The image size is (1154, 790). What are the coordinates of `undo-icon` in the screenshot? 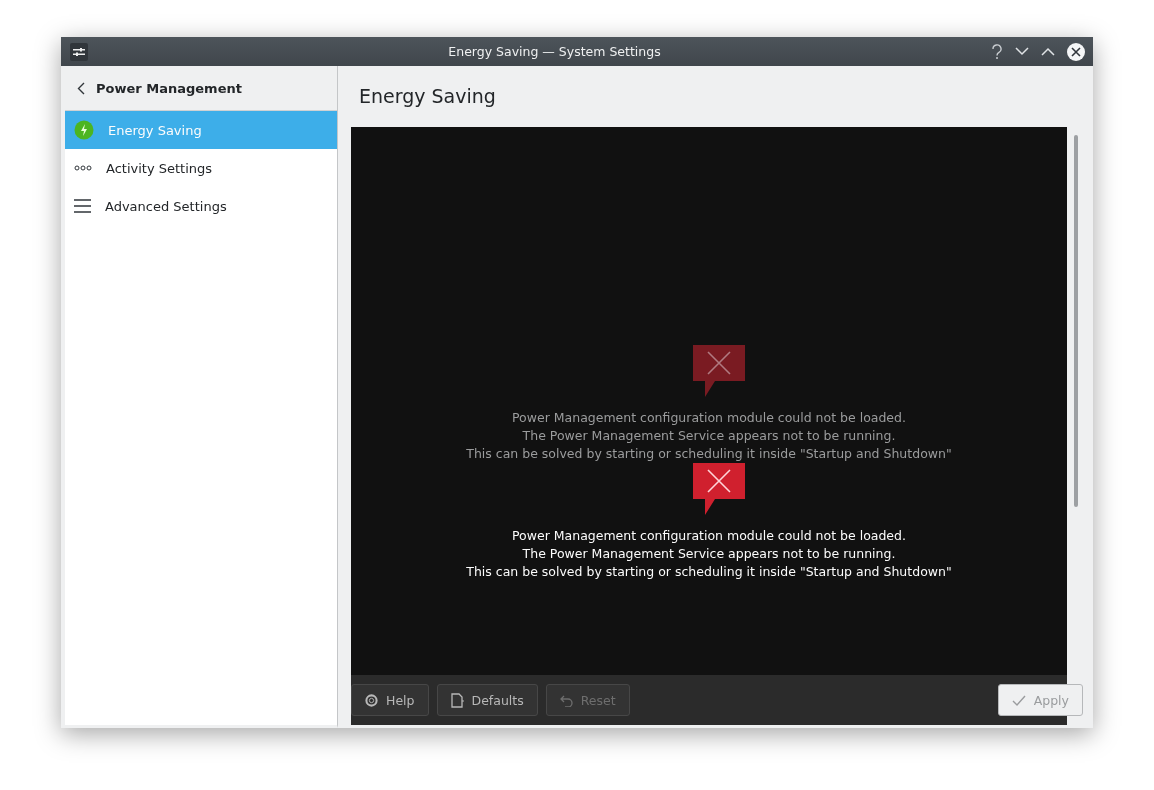 It's located at (566, 700).